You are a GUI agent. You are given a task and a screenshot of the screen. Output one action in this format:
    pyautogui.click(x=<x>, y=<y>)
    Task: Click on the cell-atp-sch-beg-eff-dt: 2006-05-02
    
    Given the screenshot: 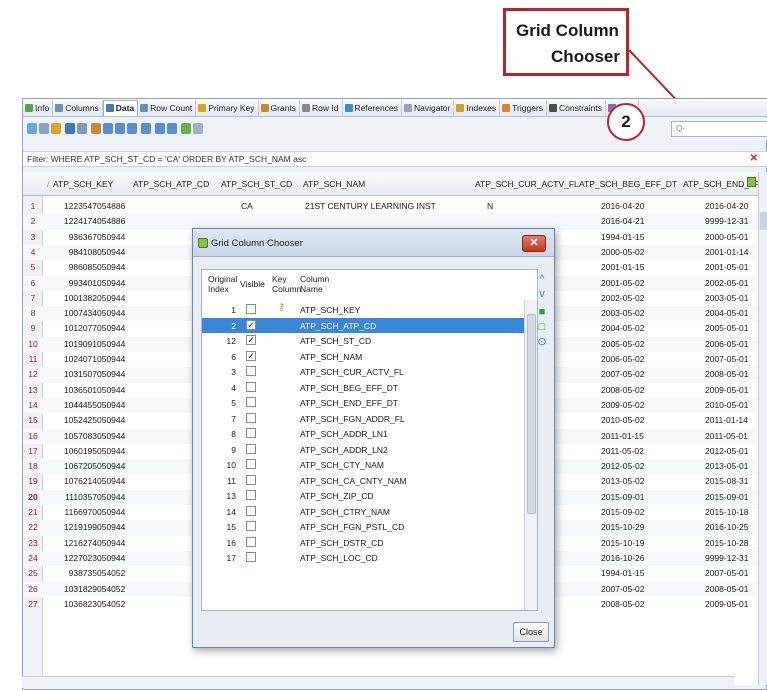 What is the action you would take?
    pyautogui.click(x=622, y=359)
    